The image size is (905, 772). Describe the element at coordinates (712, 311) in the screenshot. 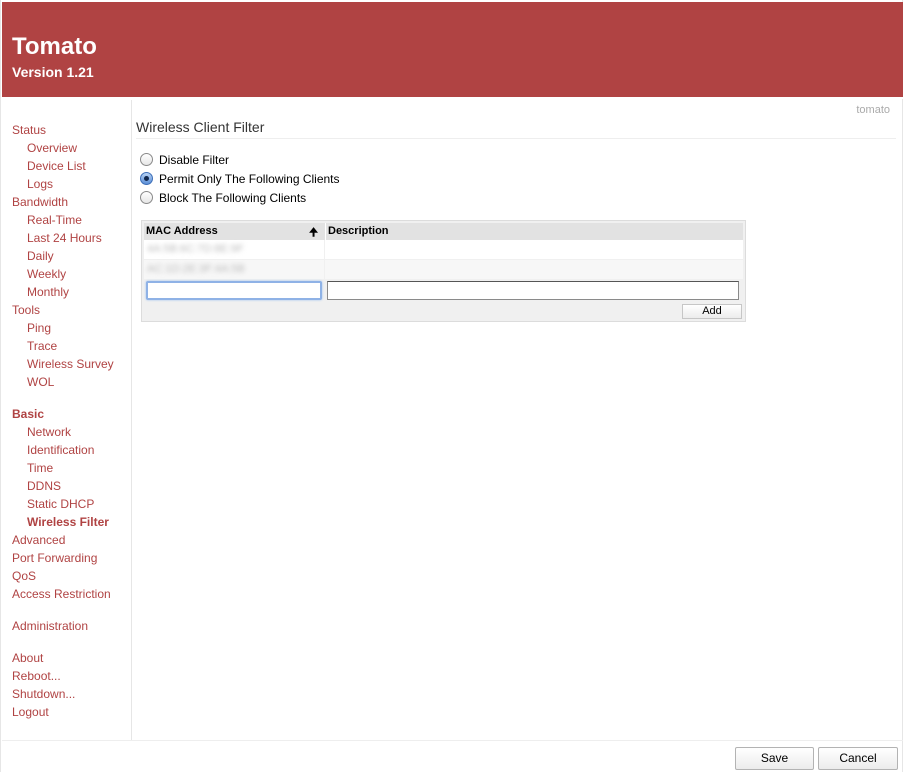

I see `add-button: Add` at that location.